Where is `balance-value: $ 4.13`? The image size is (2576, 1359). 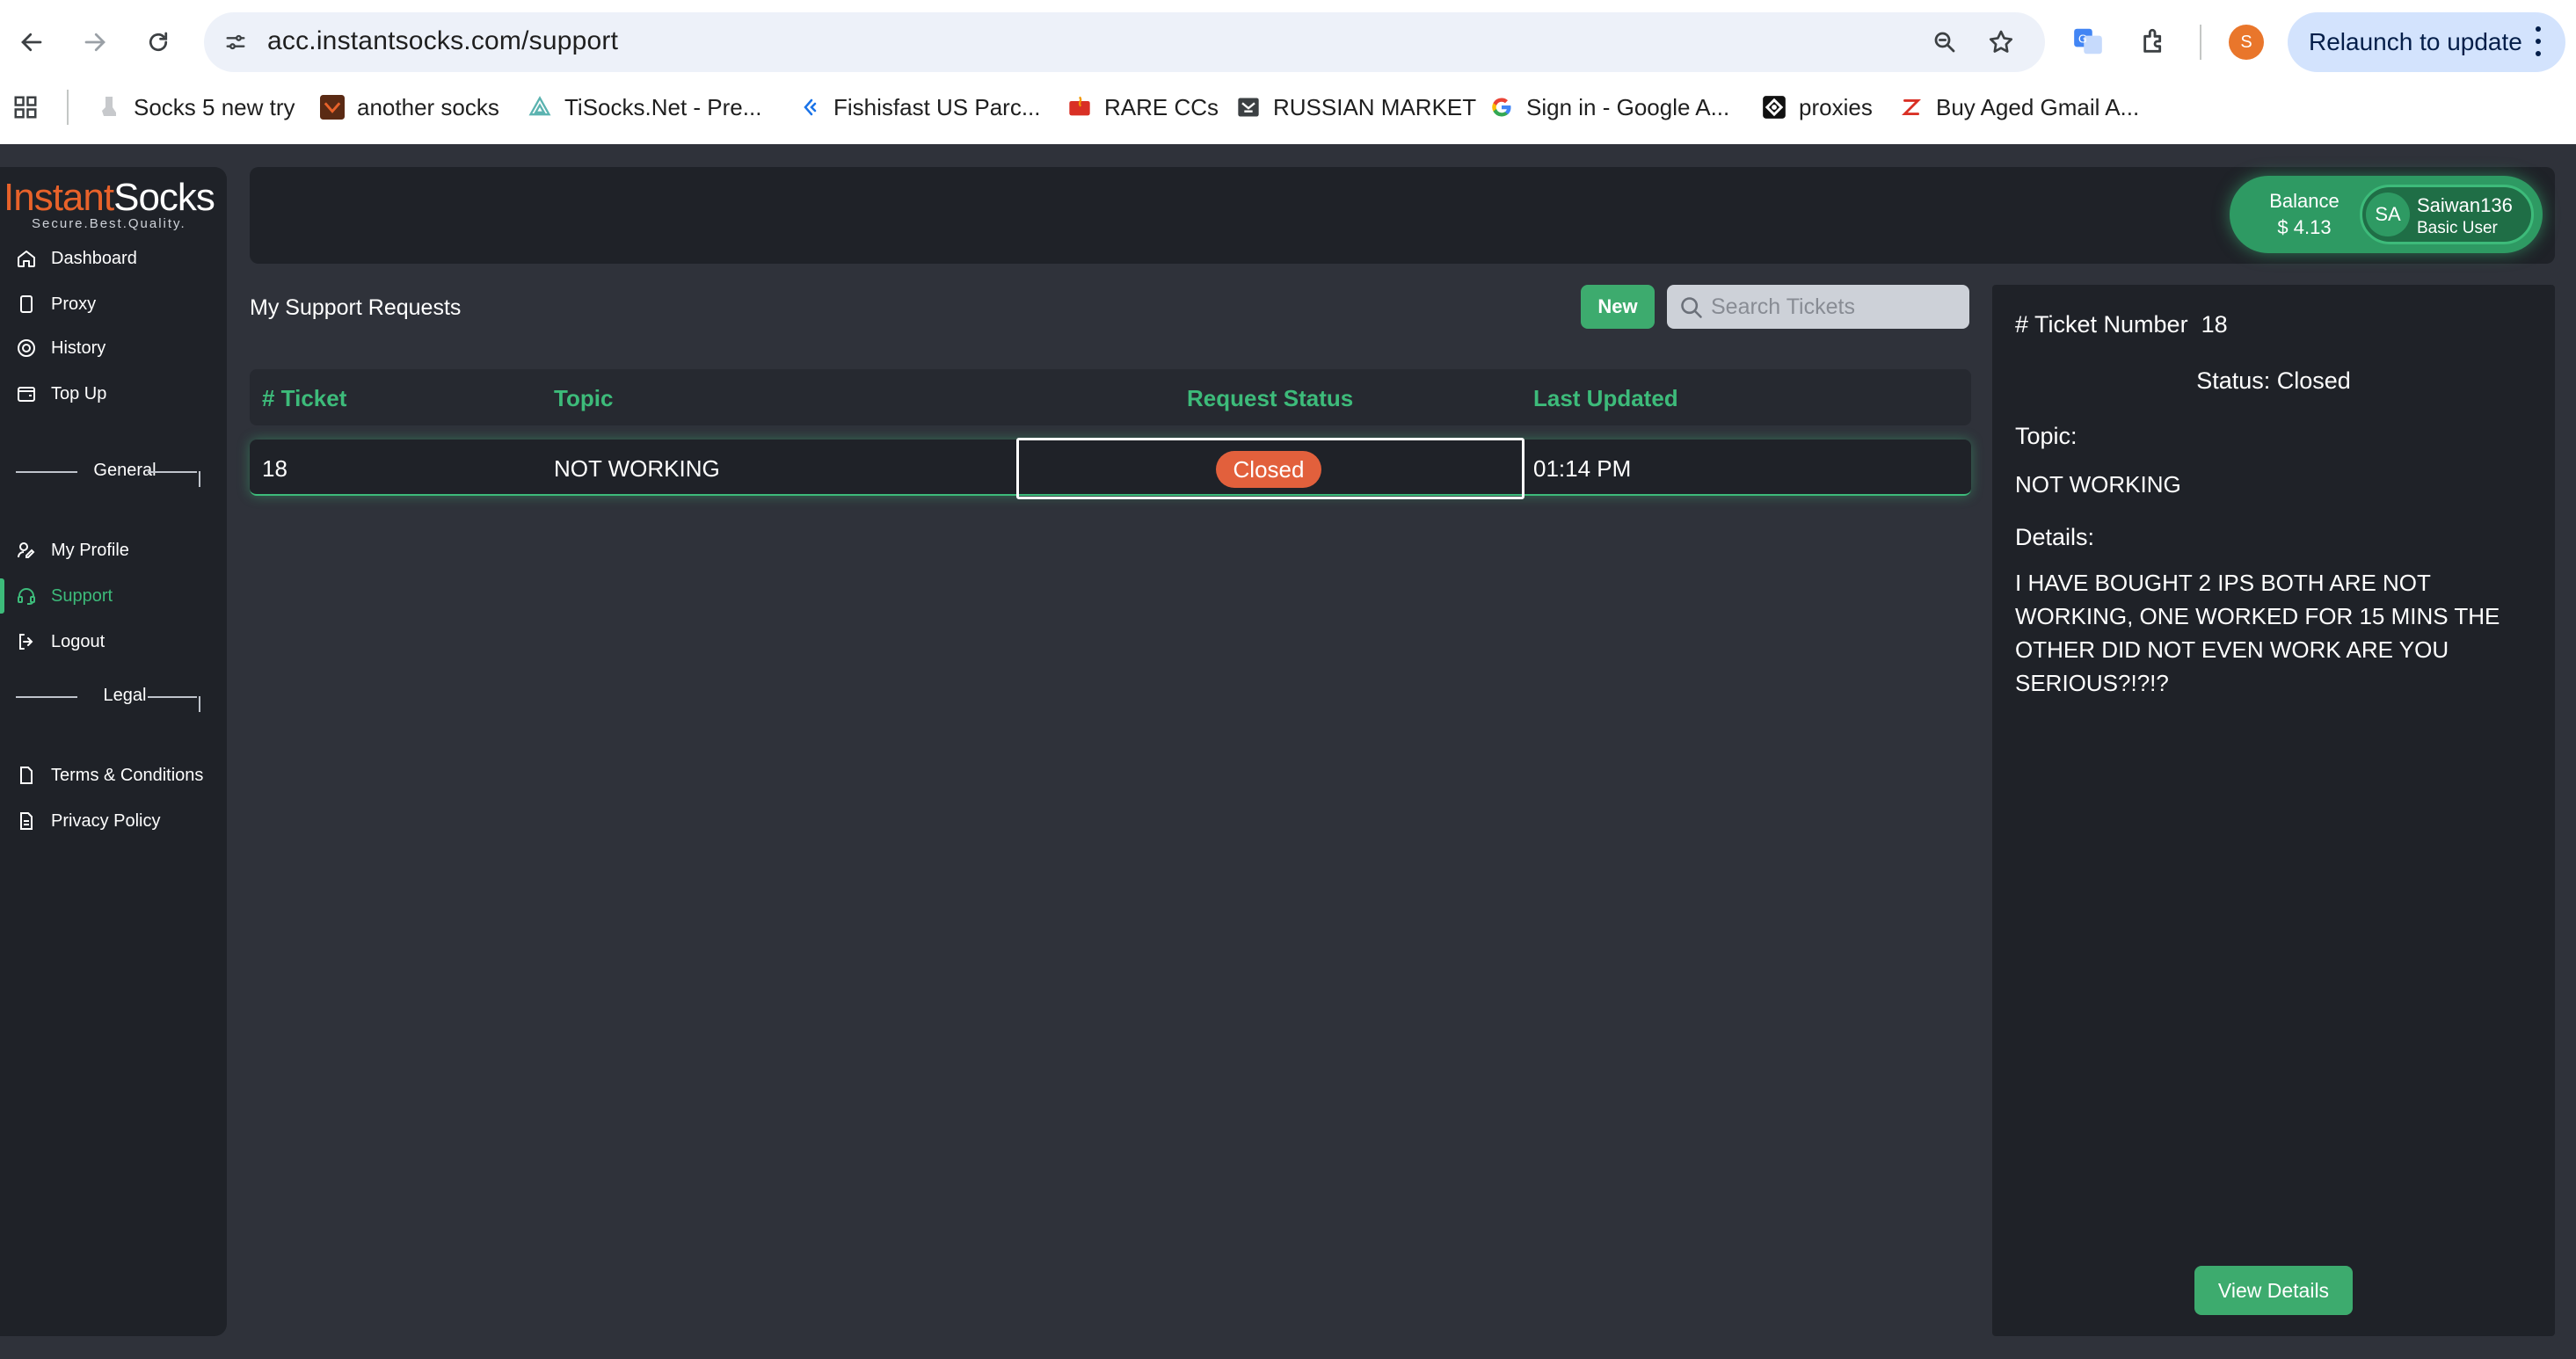
balance-value: $ 4.13 is located at coordinates (2304, 227).